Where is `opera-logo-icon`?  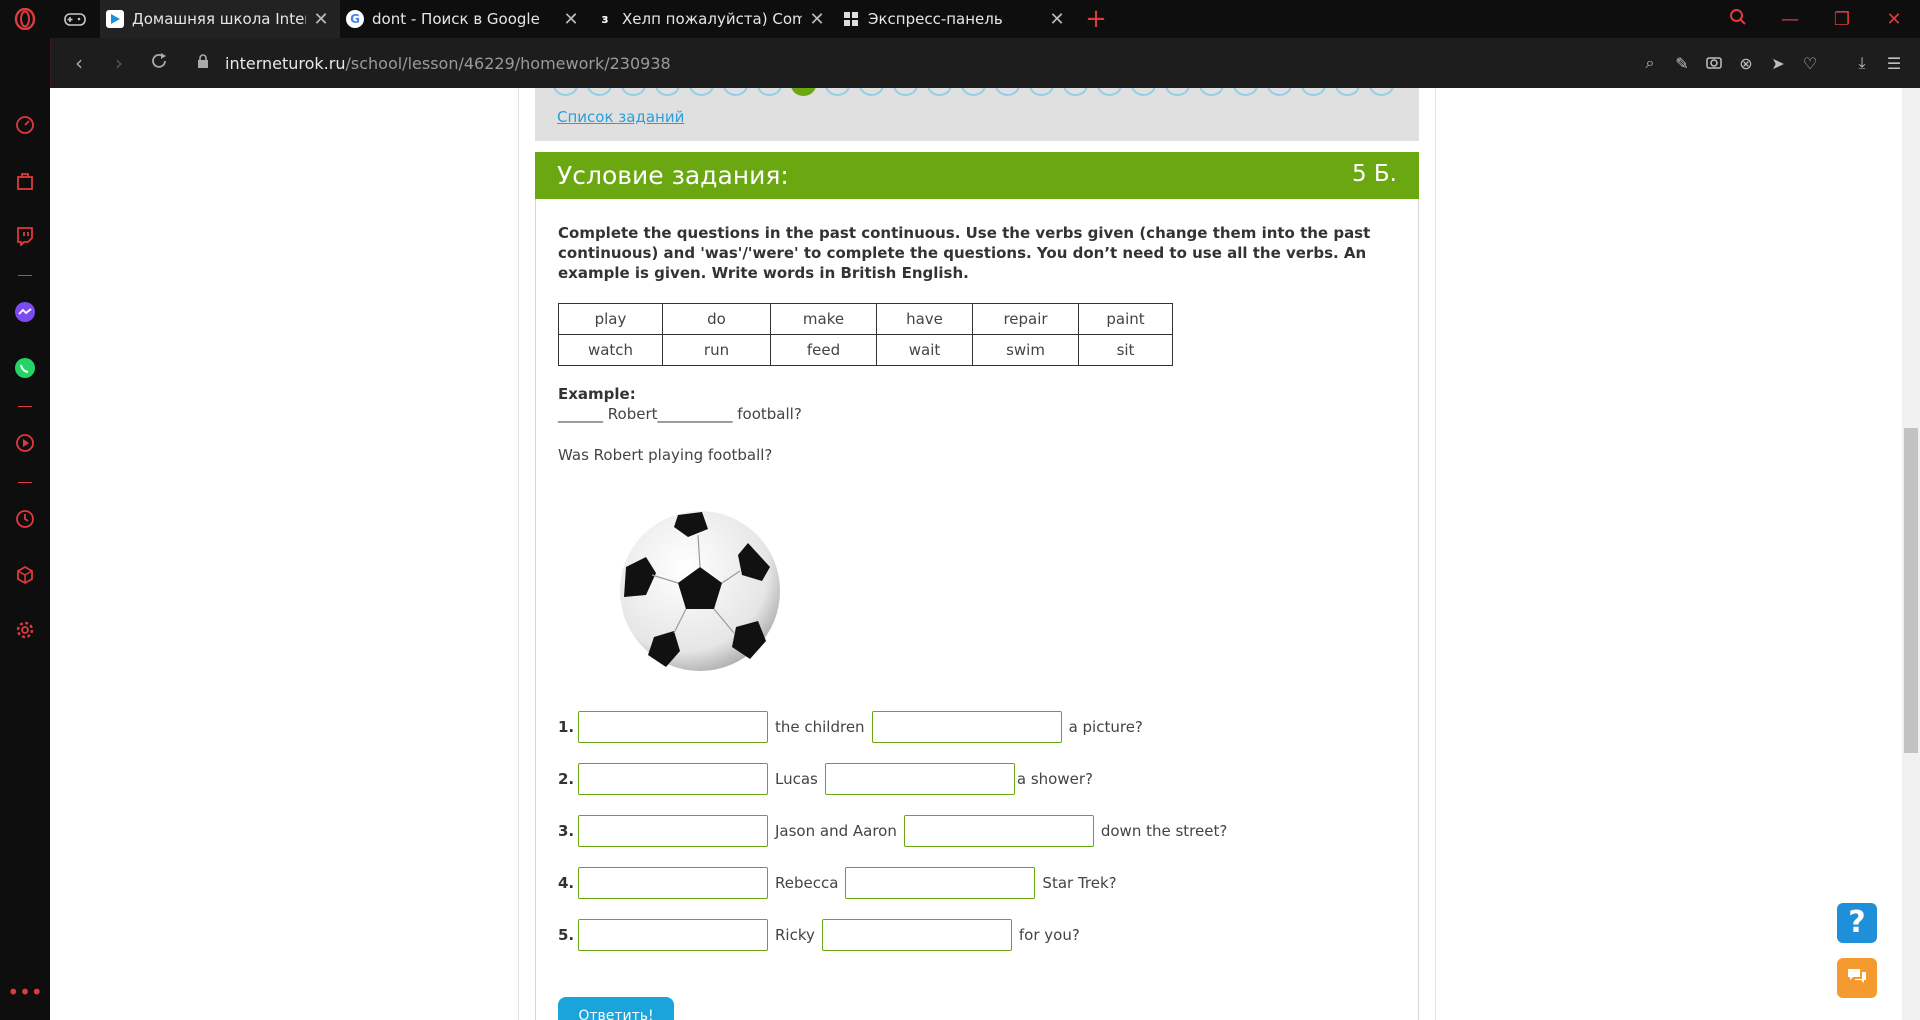
opera-logo-icon is located at coordinates (25, 19).